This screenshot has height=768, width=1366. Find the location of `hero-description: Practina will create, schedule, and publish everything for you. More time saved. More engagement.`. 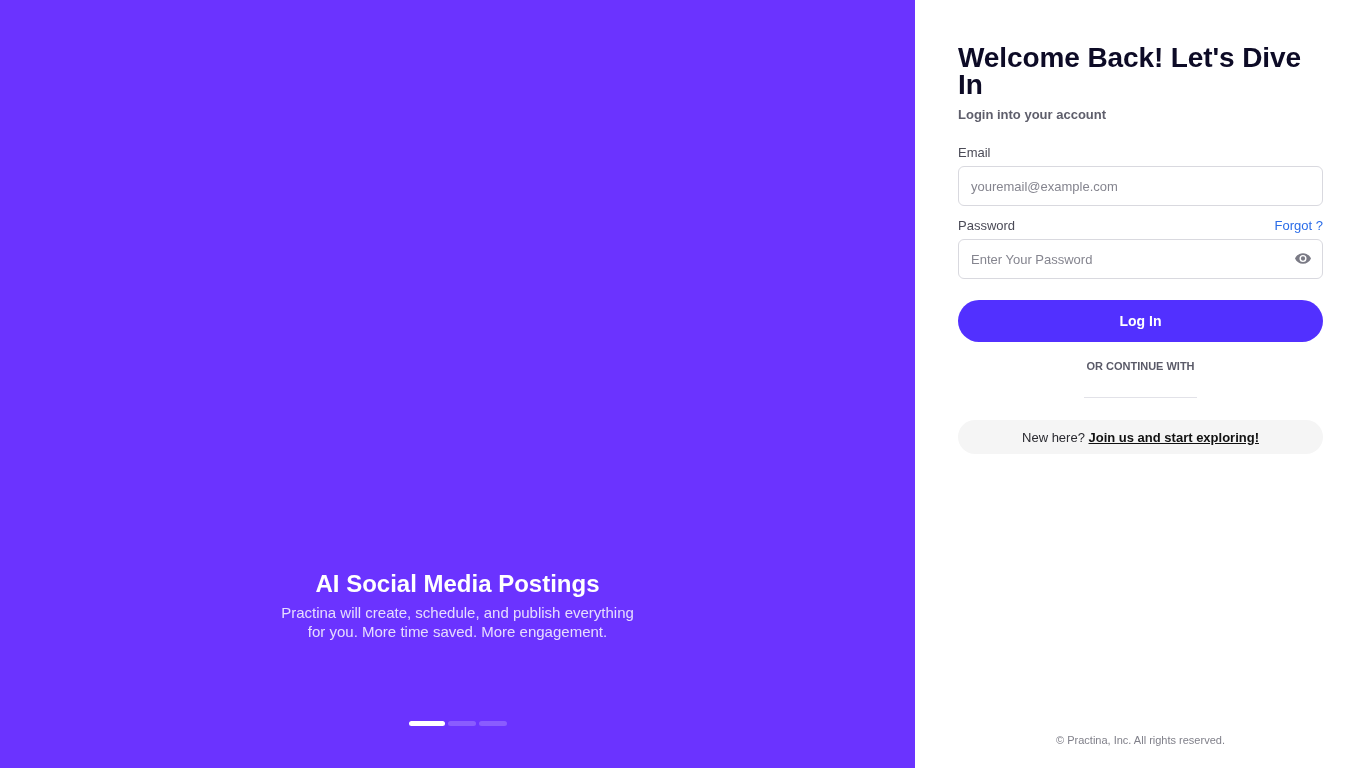

hero-description: Practina will create, schedule, and publish everything for you. More time saved. More engagement. is located at coordinates (457, 622).